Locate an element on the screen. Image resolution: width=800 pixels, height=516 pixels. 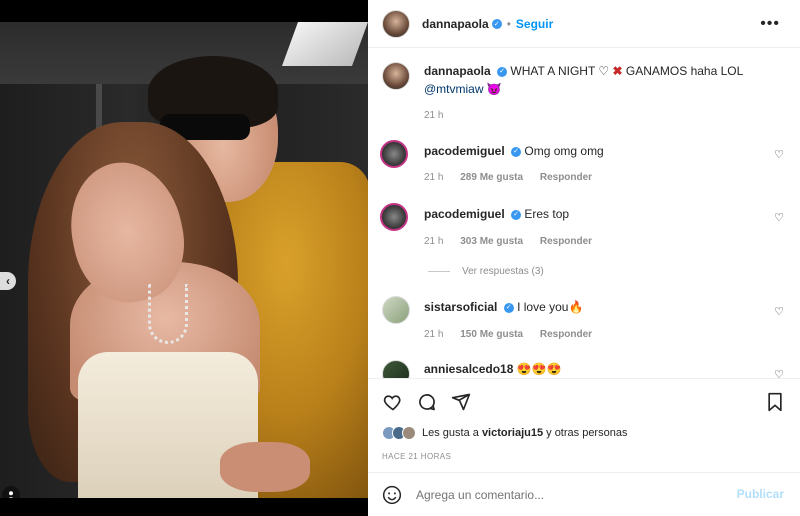
view-replies-button: Ver respuestas (3) is located at coordinates (486, 271).